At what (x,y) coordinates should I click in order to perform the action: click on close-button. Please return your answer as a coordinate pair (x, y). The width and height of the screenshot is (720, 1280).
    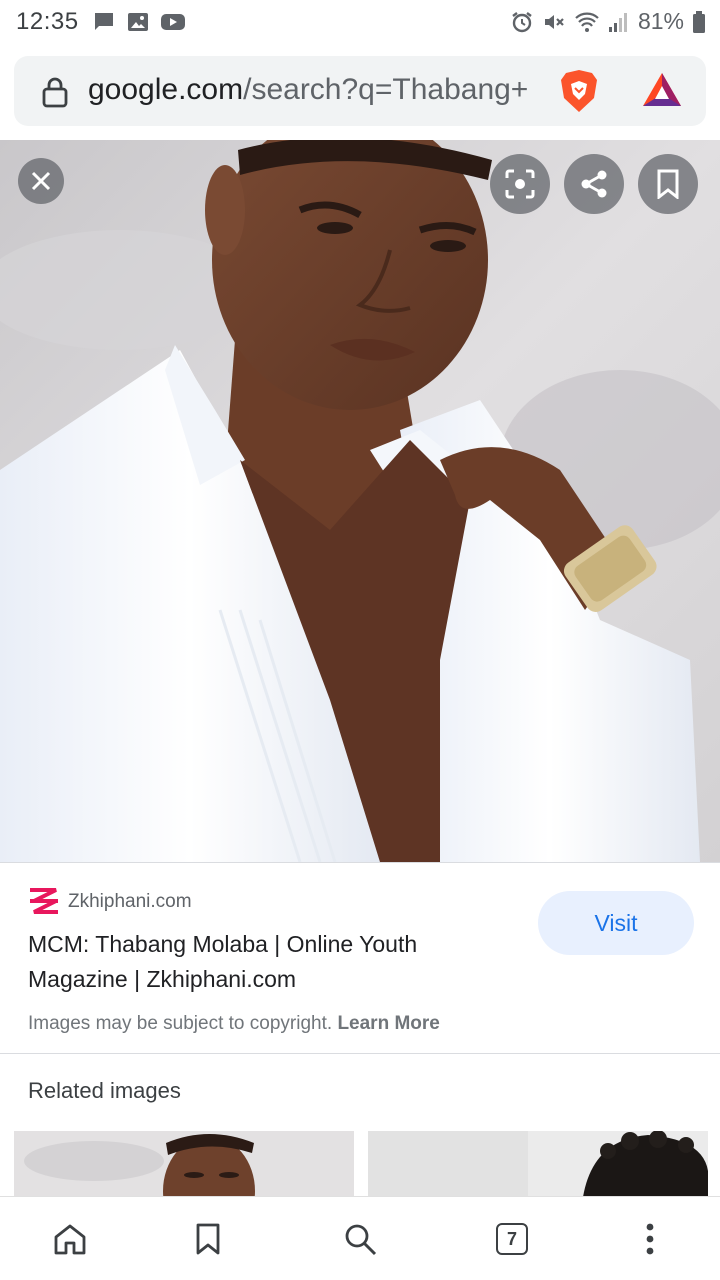
    Looking at the image, I should click on (41, 181).